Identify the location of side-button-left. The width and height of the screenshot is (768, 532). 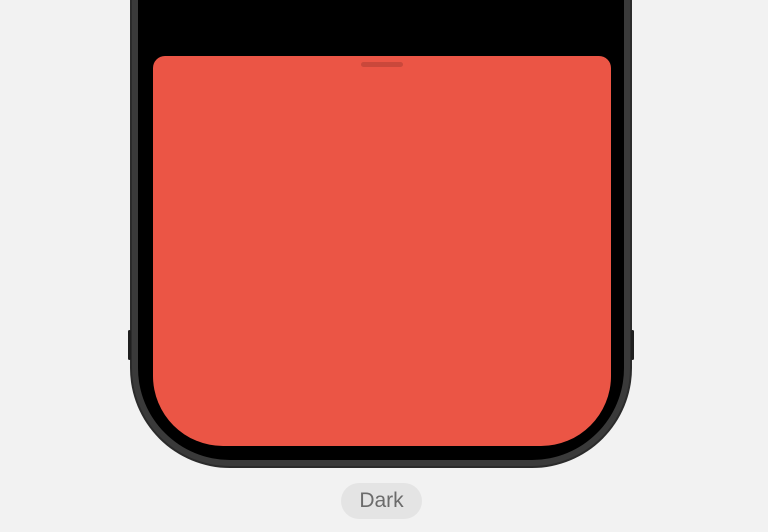
(129, 345).